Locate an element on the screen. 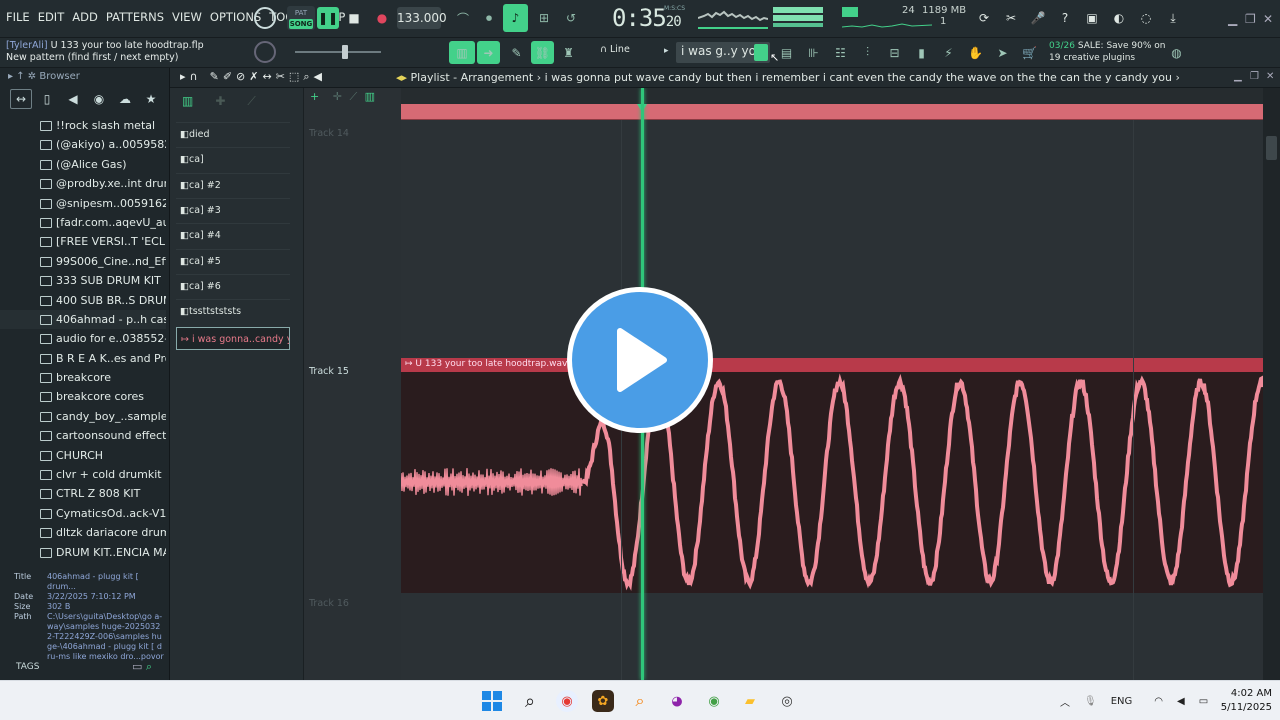 The width and height of the screenshot is (1280, 720). options-arrow-icon: ▸ is located at coordinates (183, 77).